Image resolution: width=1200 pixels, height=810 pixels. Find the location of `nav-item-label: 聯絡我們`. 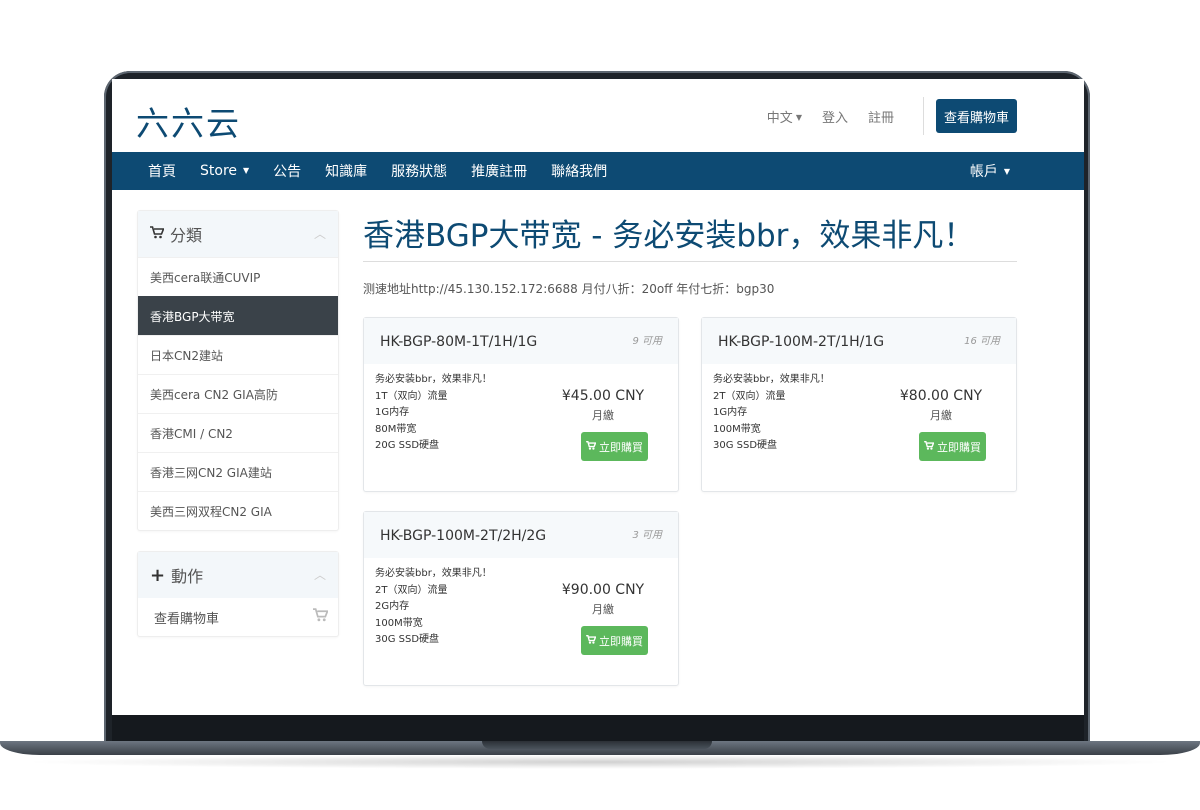

nav-item-label: 聯絡我們 is located at coordinates (579, 172).